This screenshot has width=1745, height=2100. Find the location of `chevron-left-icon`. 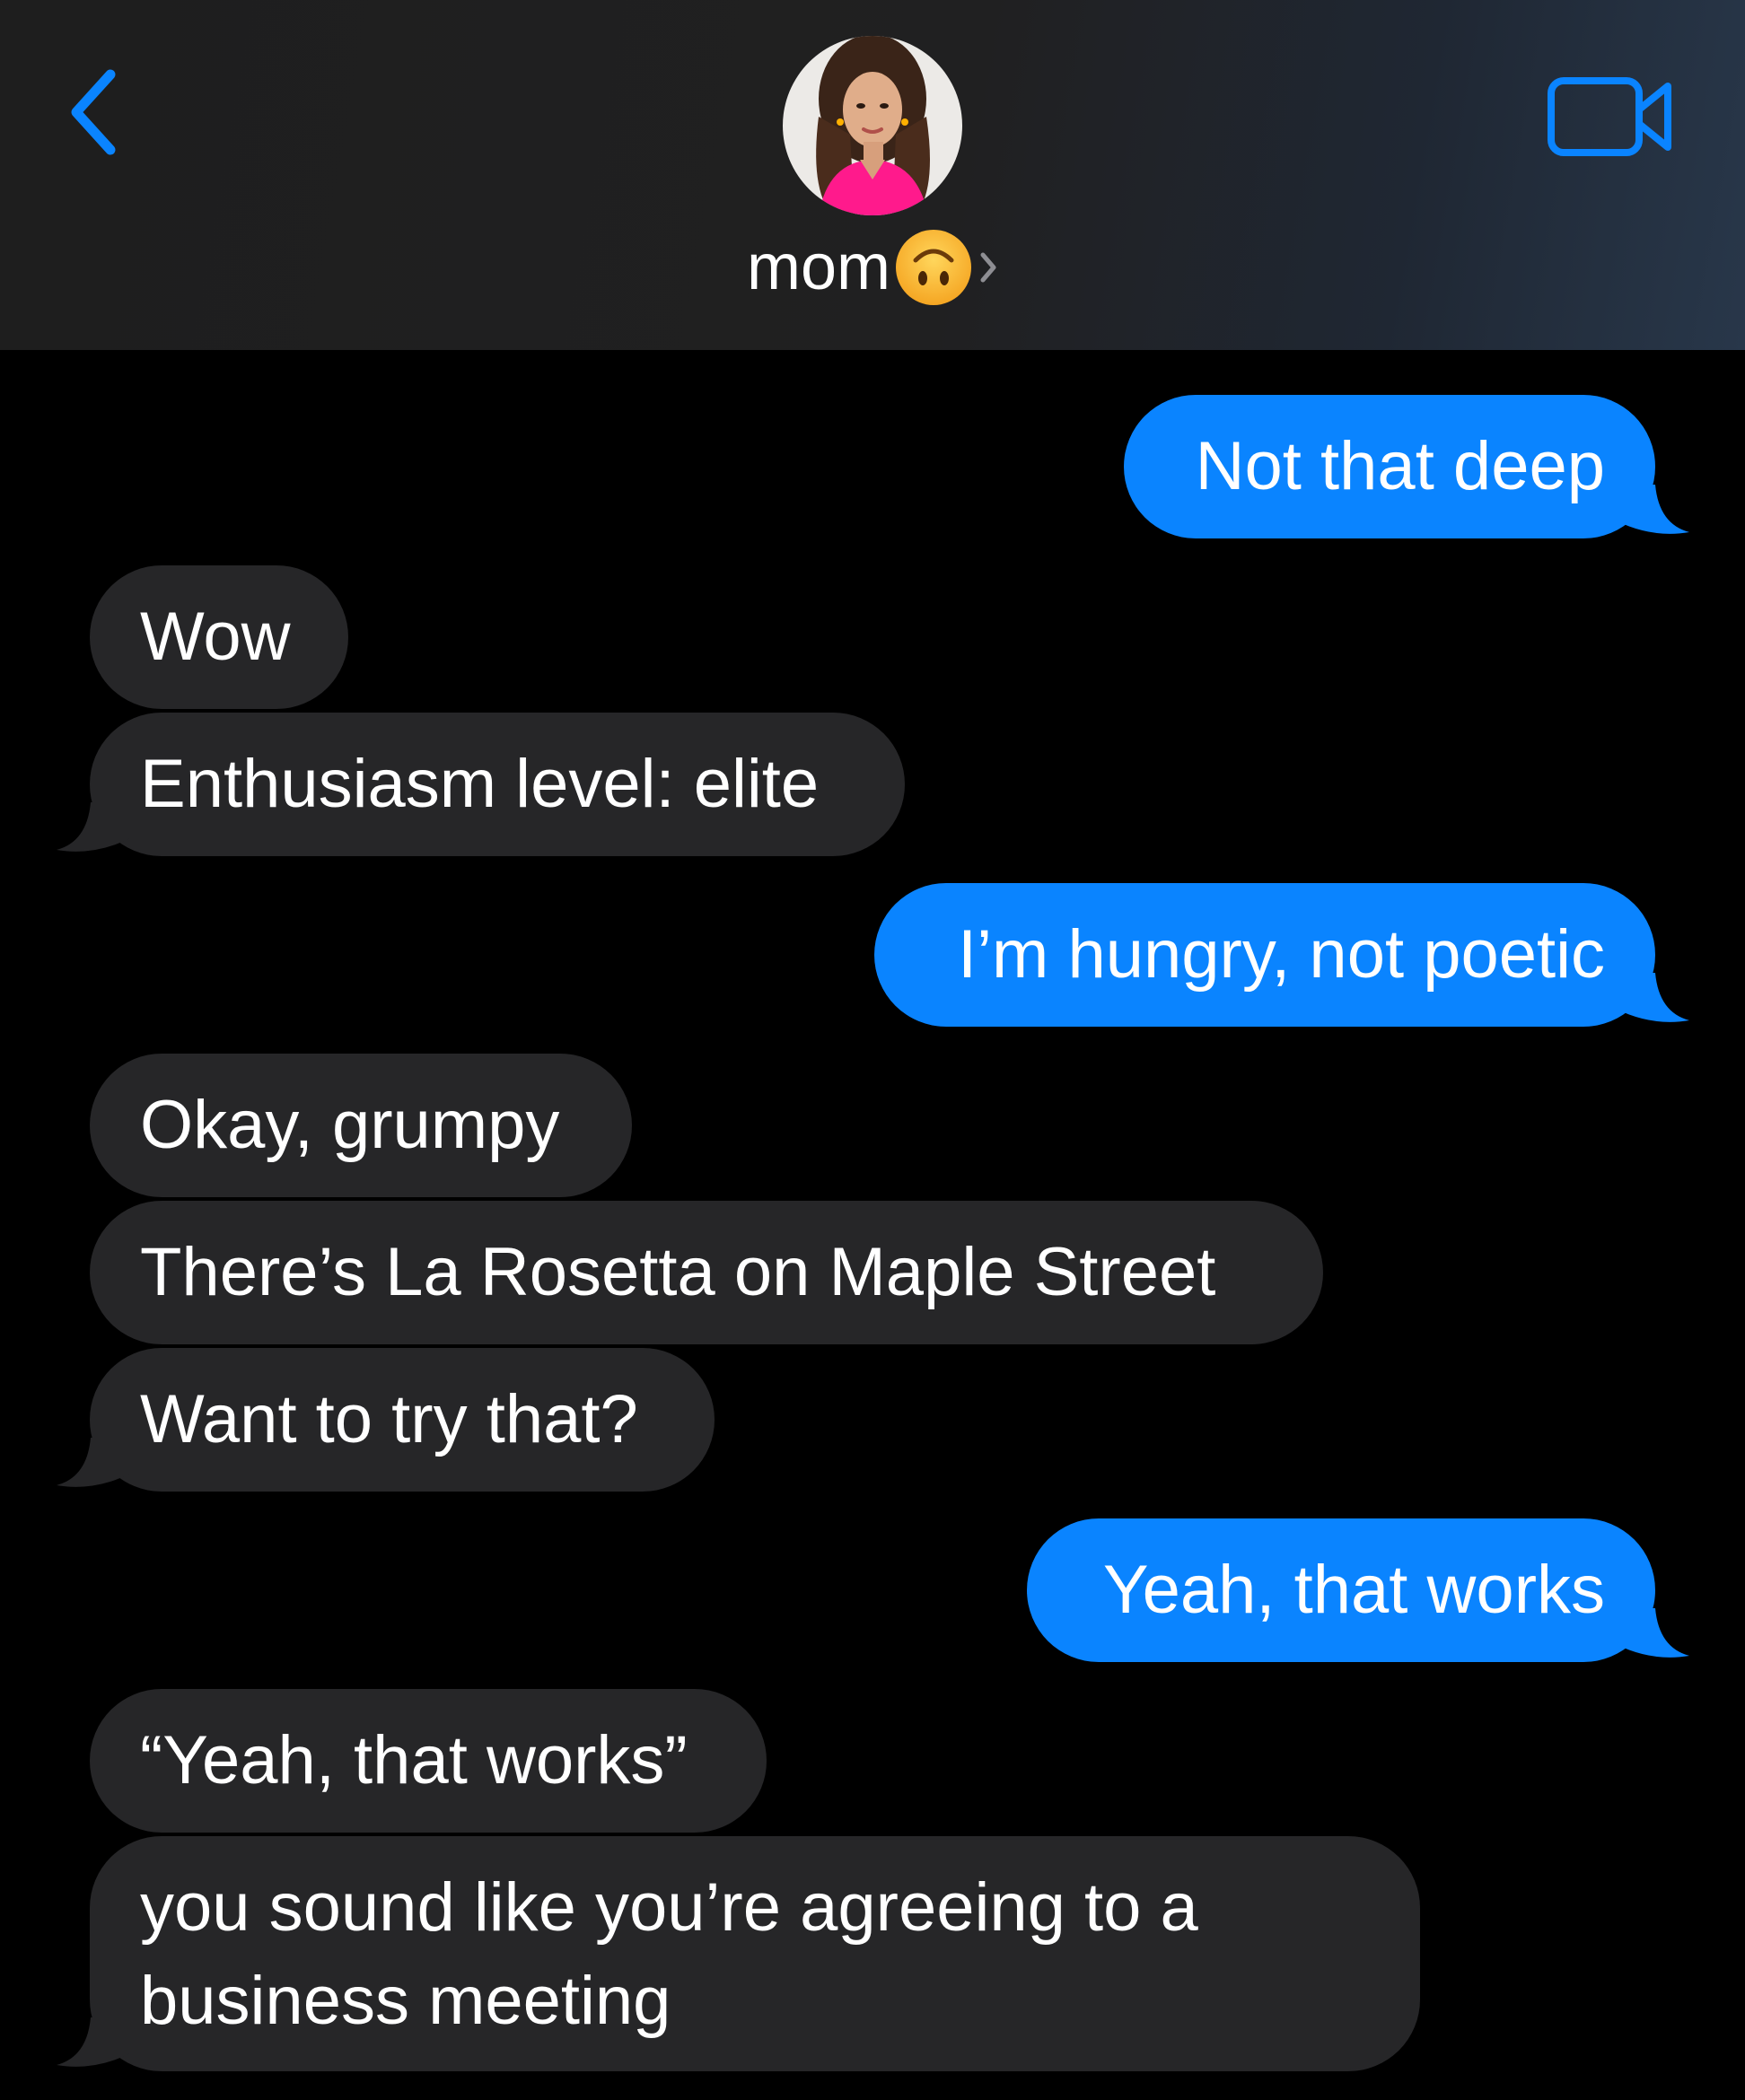

chevron-left-icon is located at coordinates (93, 112).